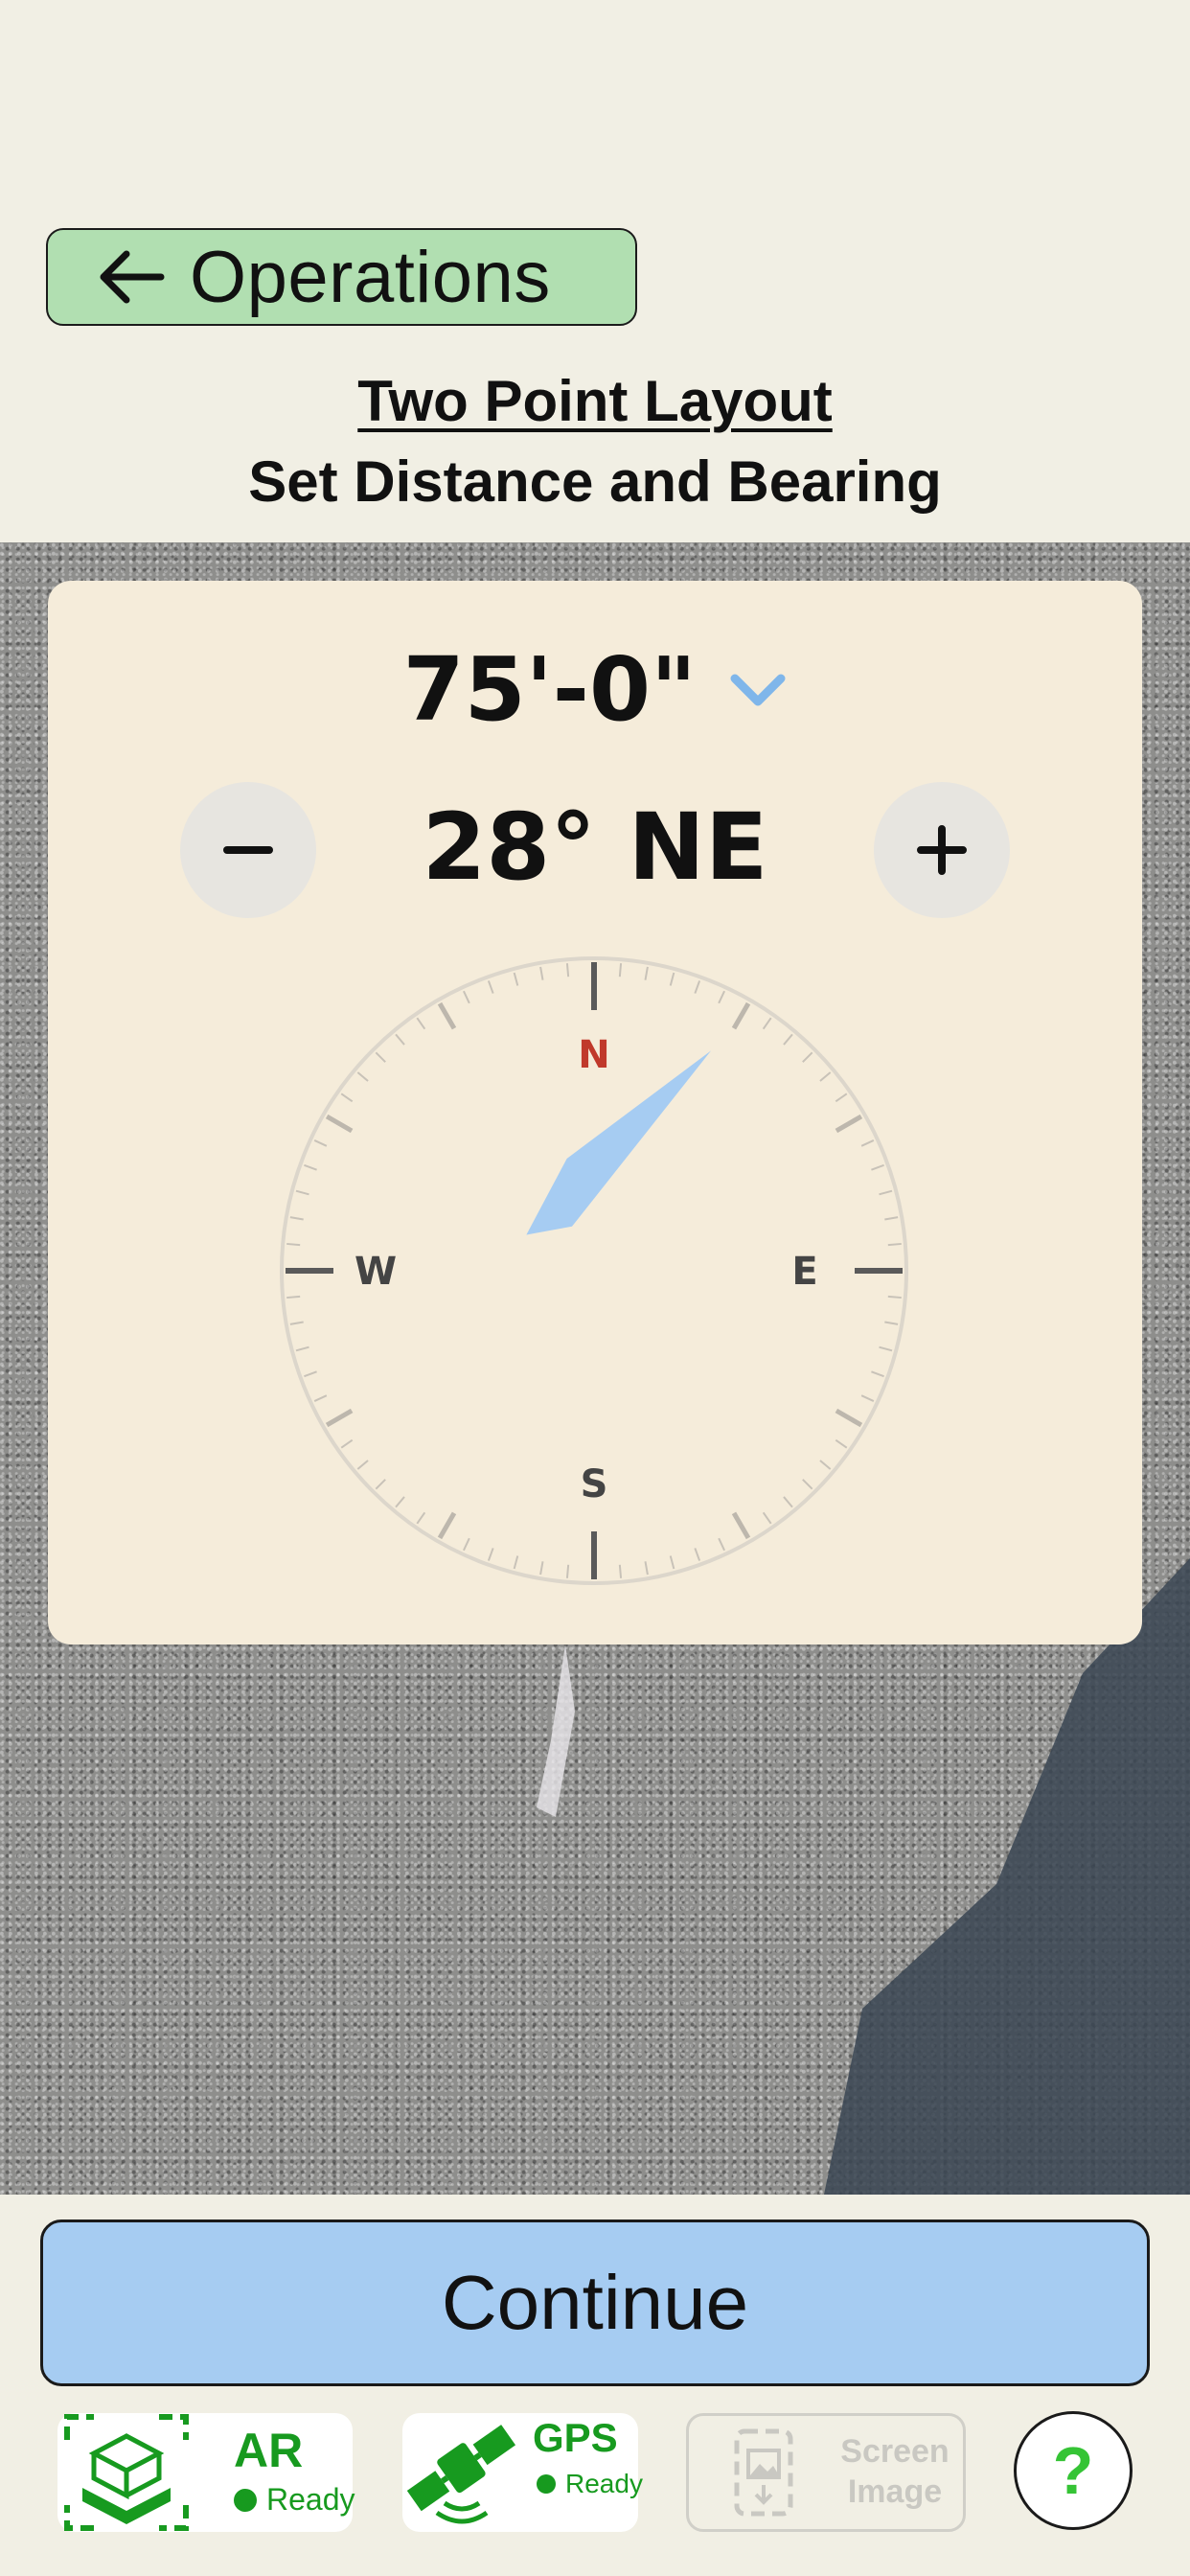 The height and width of the screenshot is (2576, 1190). What do you see at coordinates (593, 1055) in the screenshot?
I see `compass-north-label: N` at bounding box center [593, 1055].